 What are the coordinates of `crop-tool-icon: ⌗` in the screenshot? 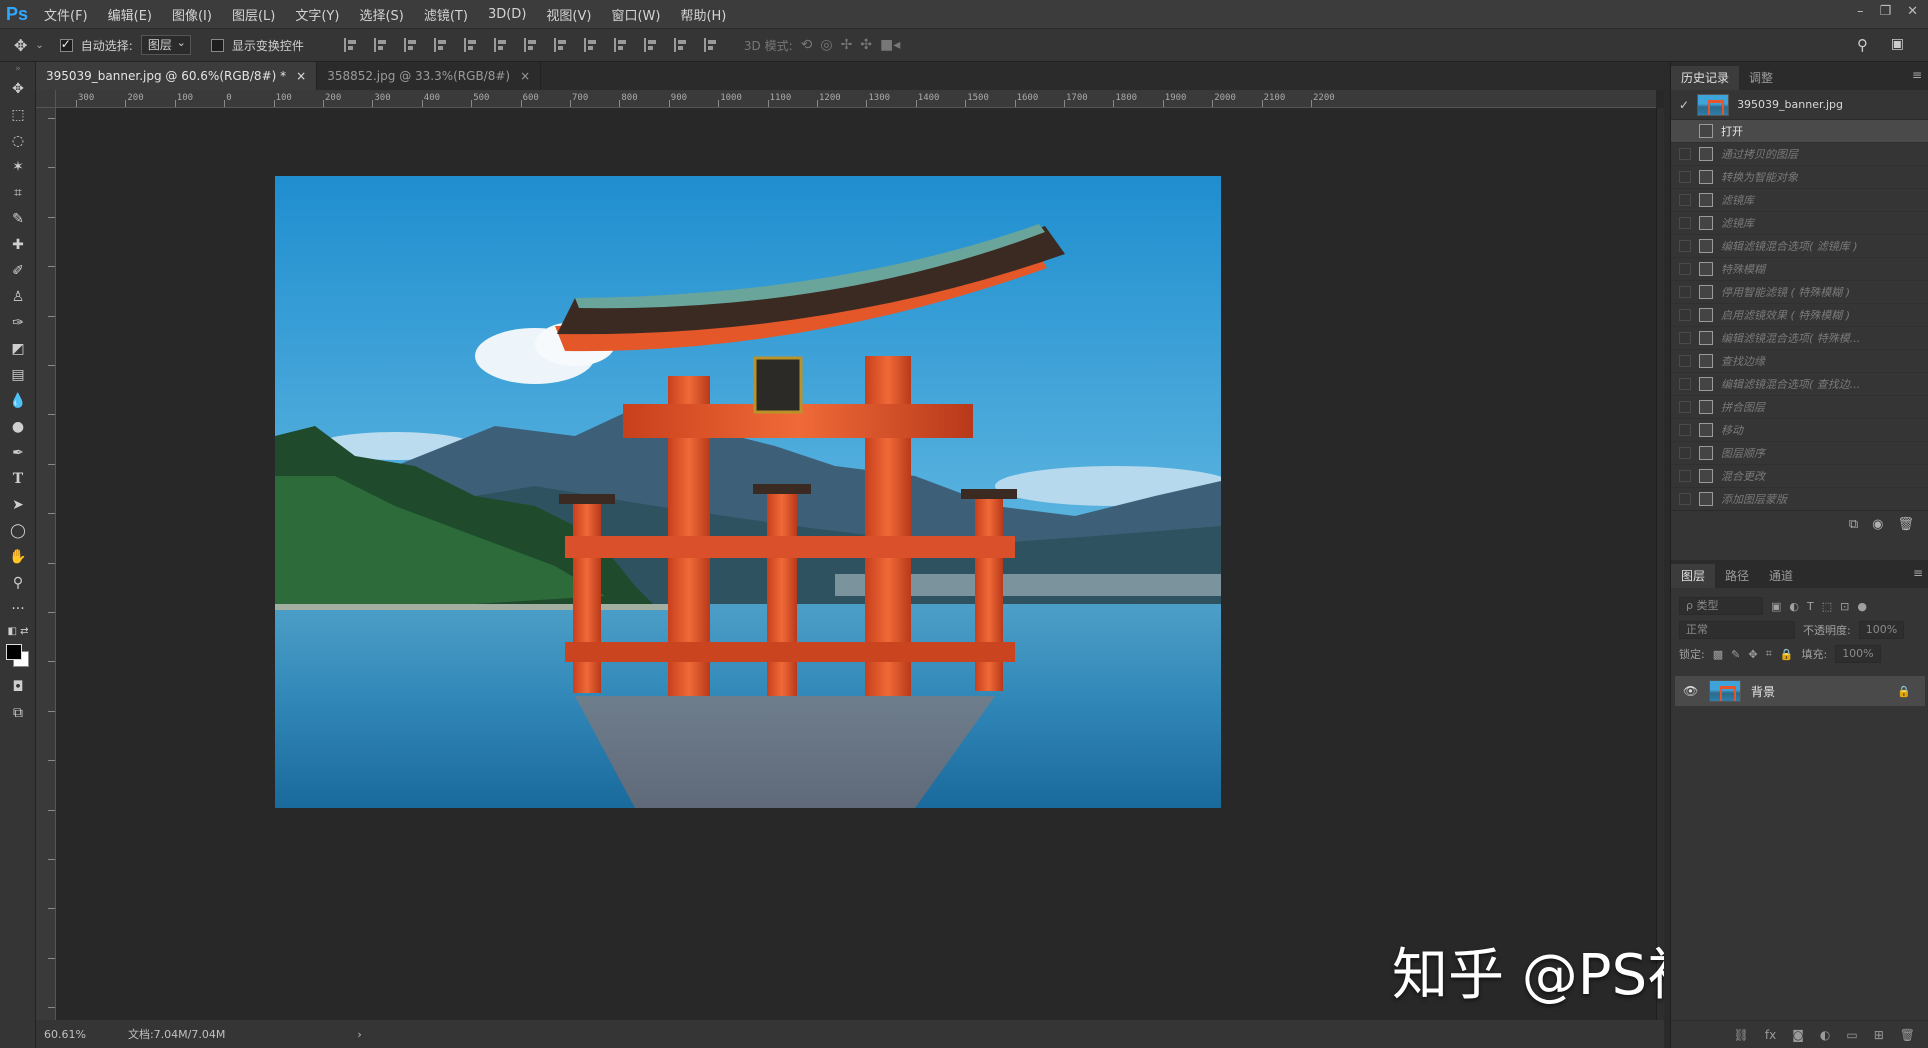 It's located at (18, 193).